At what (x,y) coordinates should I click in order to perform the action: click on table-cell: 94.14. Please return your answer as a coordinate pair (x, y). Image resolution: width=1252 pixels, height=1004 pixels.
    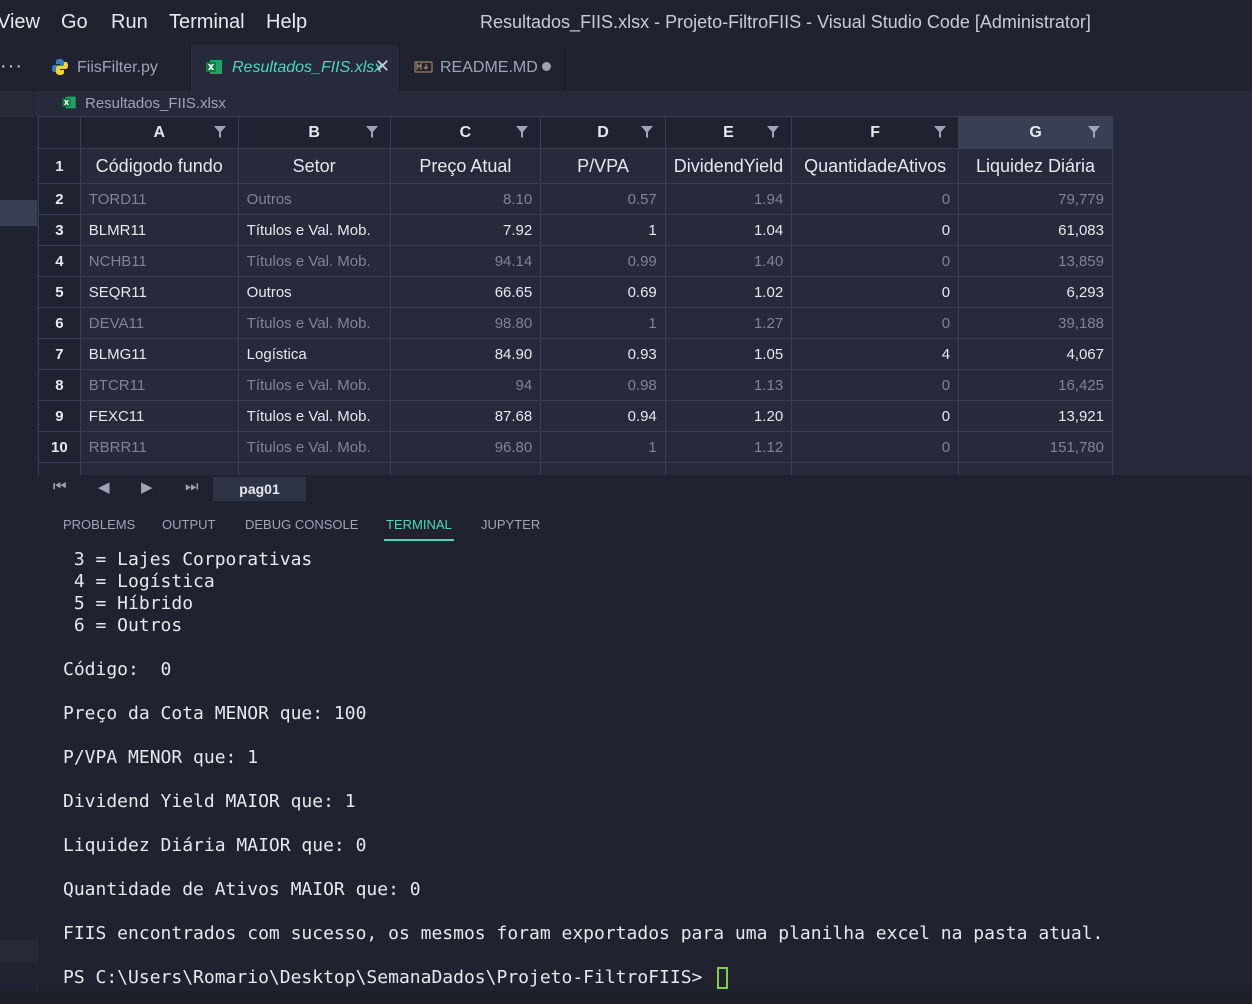
    Looking at the image, I should click on (465, 261).